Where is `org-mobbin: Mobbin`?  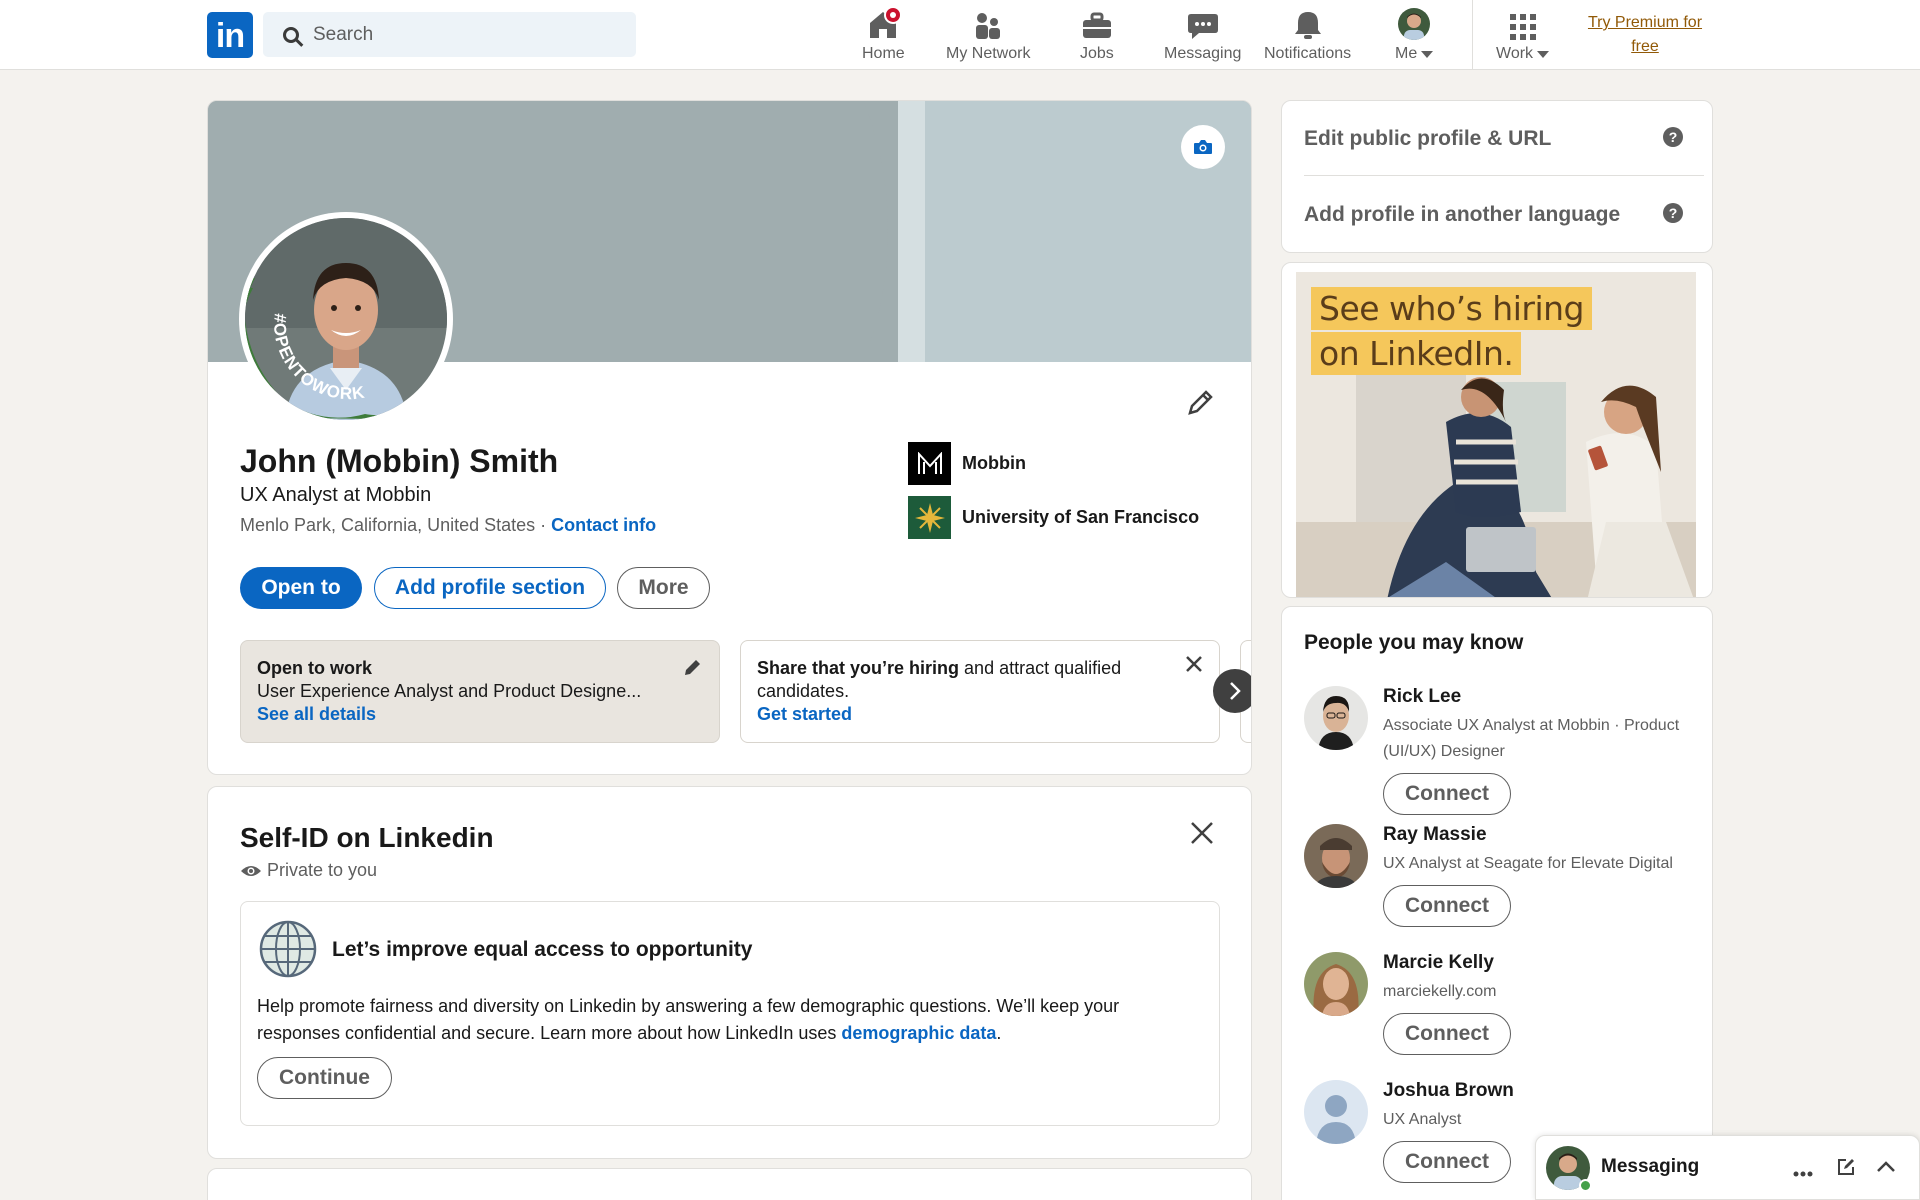
org-mobbin: Mobbin is located at coordinates (967, 463).